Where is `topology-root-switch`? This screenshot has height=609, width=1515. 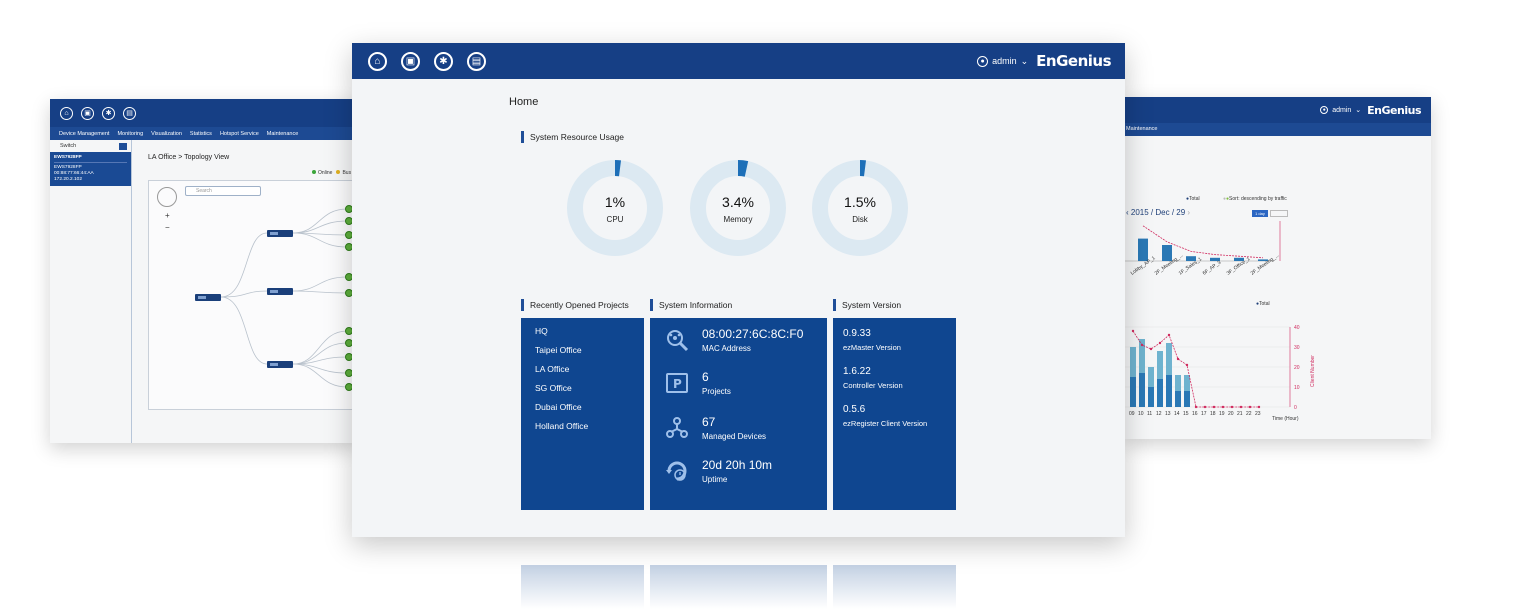
topology-root-switch is located at coordinates (208, 297).